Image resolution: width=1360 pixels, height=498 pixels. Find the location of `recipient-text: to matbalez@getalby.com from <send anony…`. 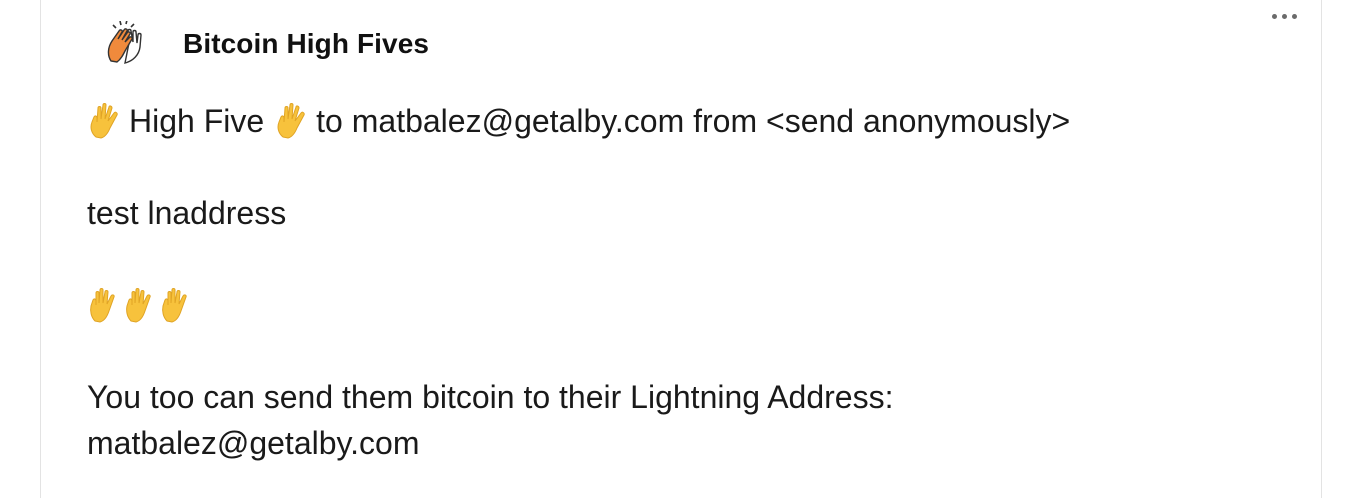

recipient-text: to matbalez@getalby.com from <send anony… is located at coordinates (693, 121).